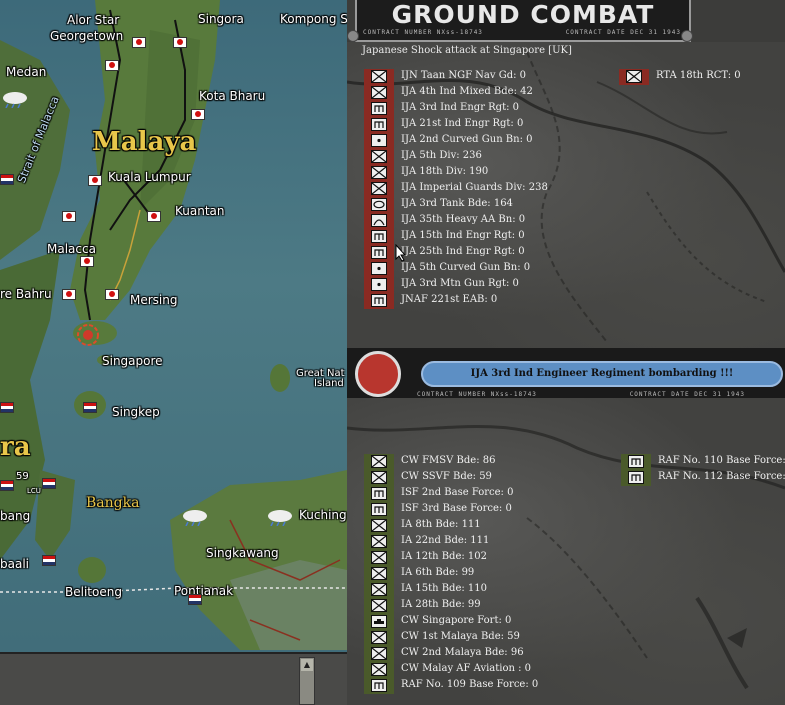  Describe the element at coordinates (460, 107) in the screenshot. I see `unit-name: IJA 3rd Ind Engr Rgt: 0` at that location.